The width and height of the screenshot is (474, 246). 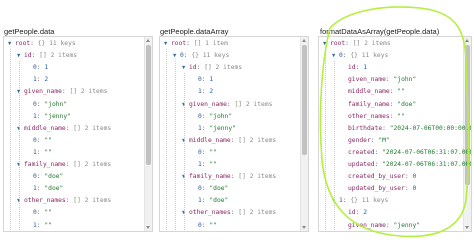 I want to click on tree-value: 2, so click(x=46, y=80).